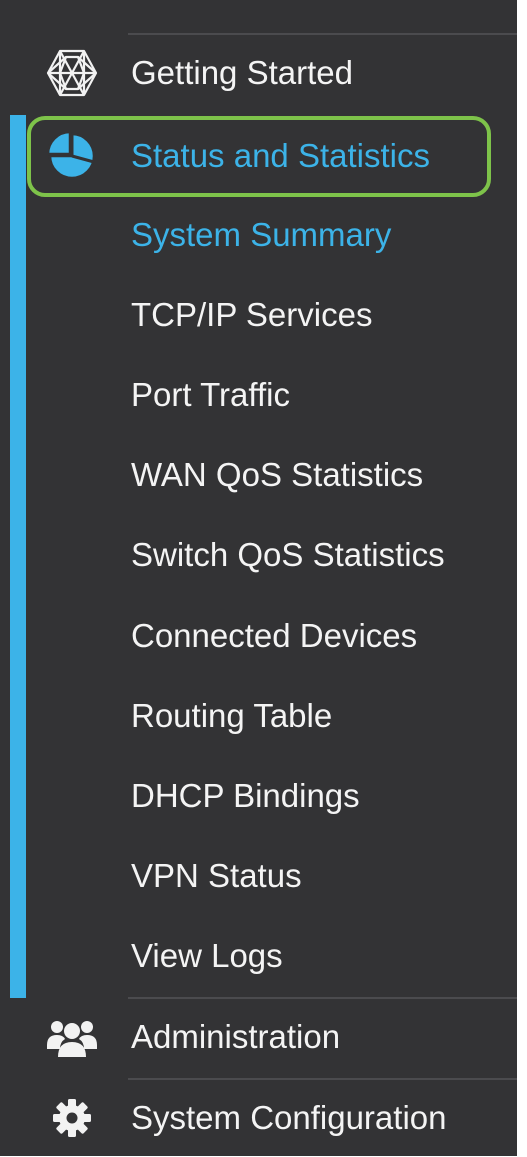 The image size is (527, 1157). I want to click on subnav-item-dhcp-bindings: DHCP Bindings, so click(258, 796).